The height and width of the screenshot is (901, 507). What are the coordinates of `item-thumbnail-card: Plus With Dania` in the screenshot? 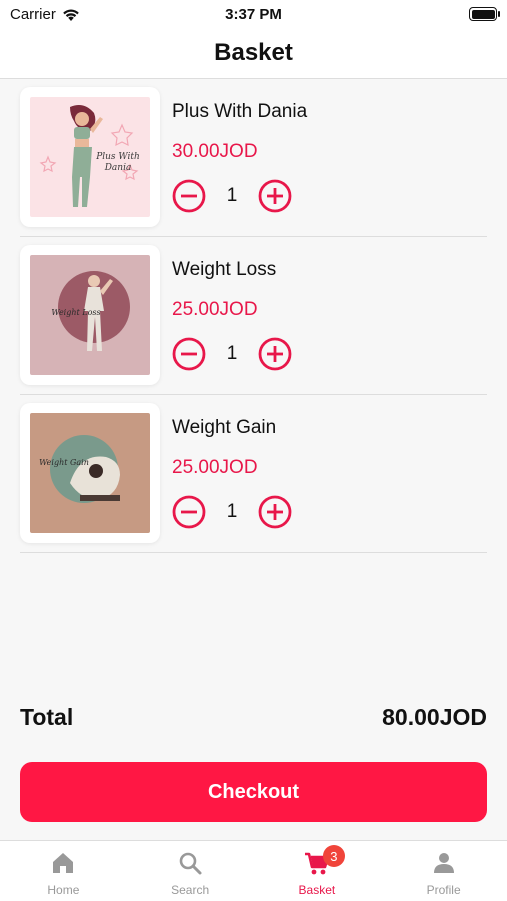 It's located at (90, 157).